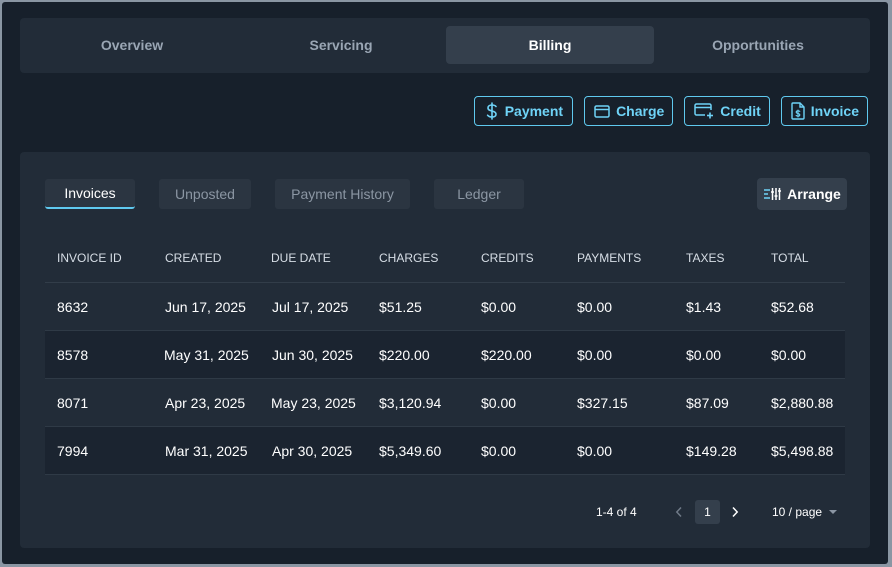  I want to click on cell-charges: $220.00, so click(404, 354).